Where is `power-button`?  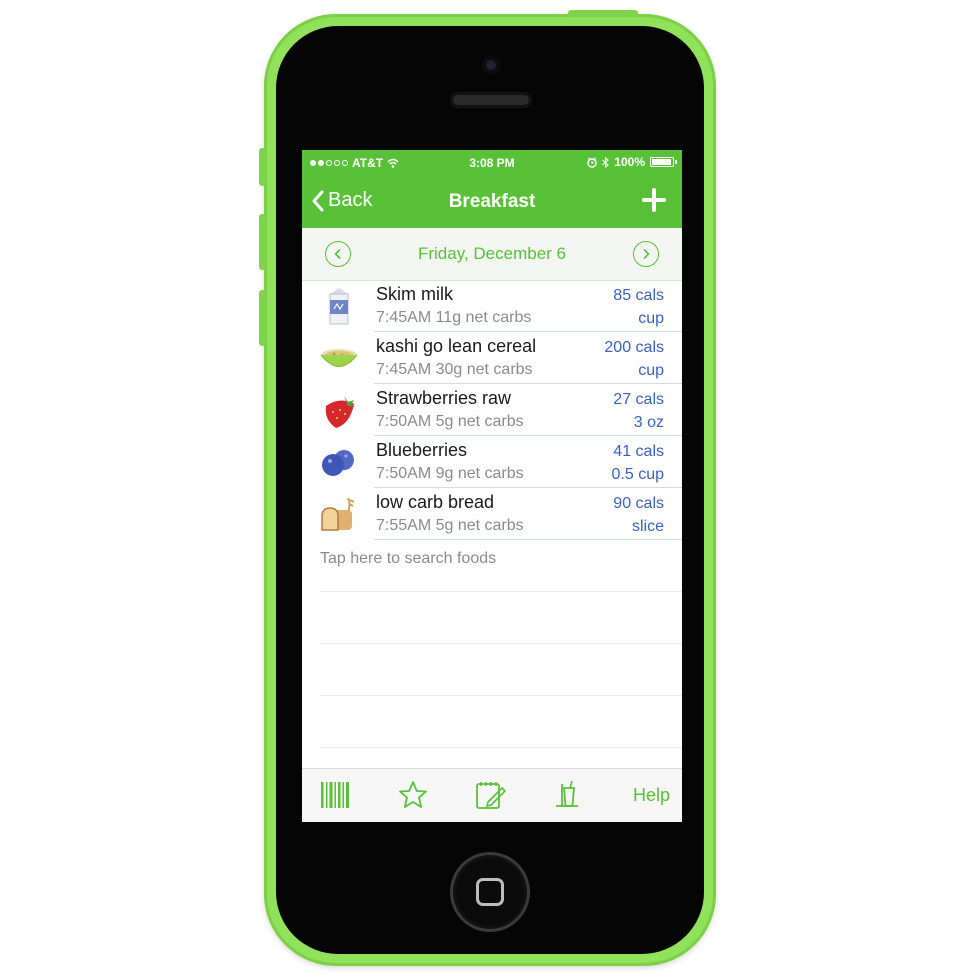
power-button is located at coordinates (603, 13).